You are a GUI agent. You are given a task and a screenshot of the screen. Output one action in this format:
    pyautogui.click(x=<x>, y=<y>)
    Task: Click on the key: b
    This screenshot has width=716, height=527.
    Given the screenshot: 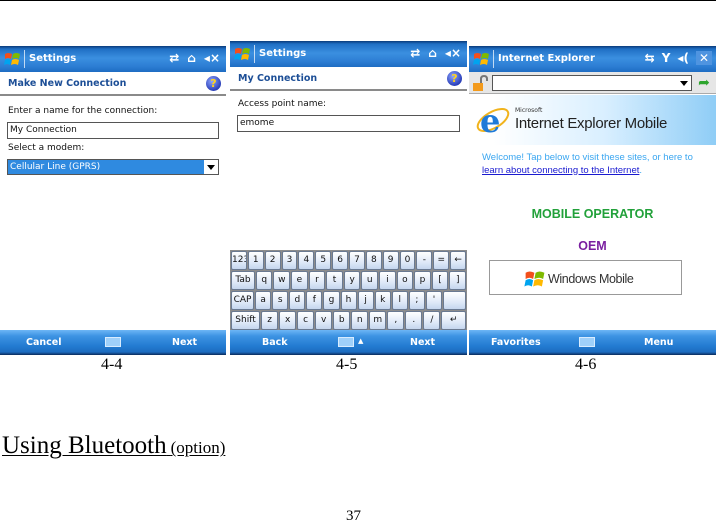 What is the action you would take?
    pyautogui.click(x=342, y=320)
    